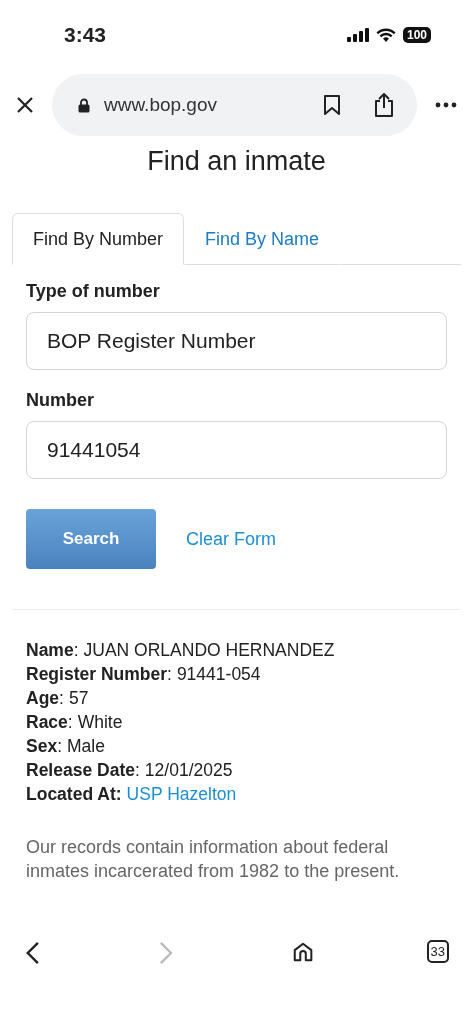 This screenshot has height=1024, width=473. I want to click on back-icon, so click(32, 953).